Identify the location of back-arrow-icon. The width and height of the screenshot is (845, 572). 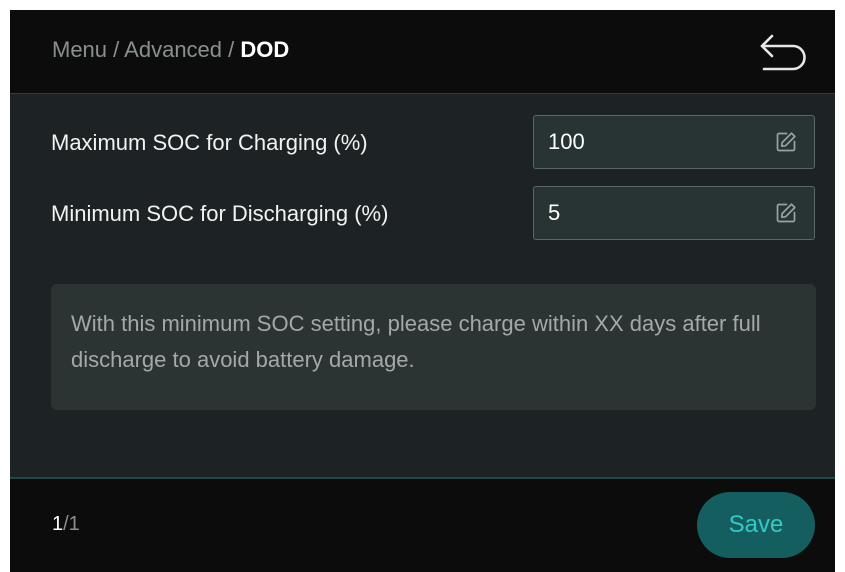
(783, 52).